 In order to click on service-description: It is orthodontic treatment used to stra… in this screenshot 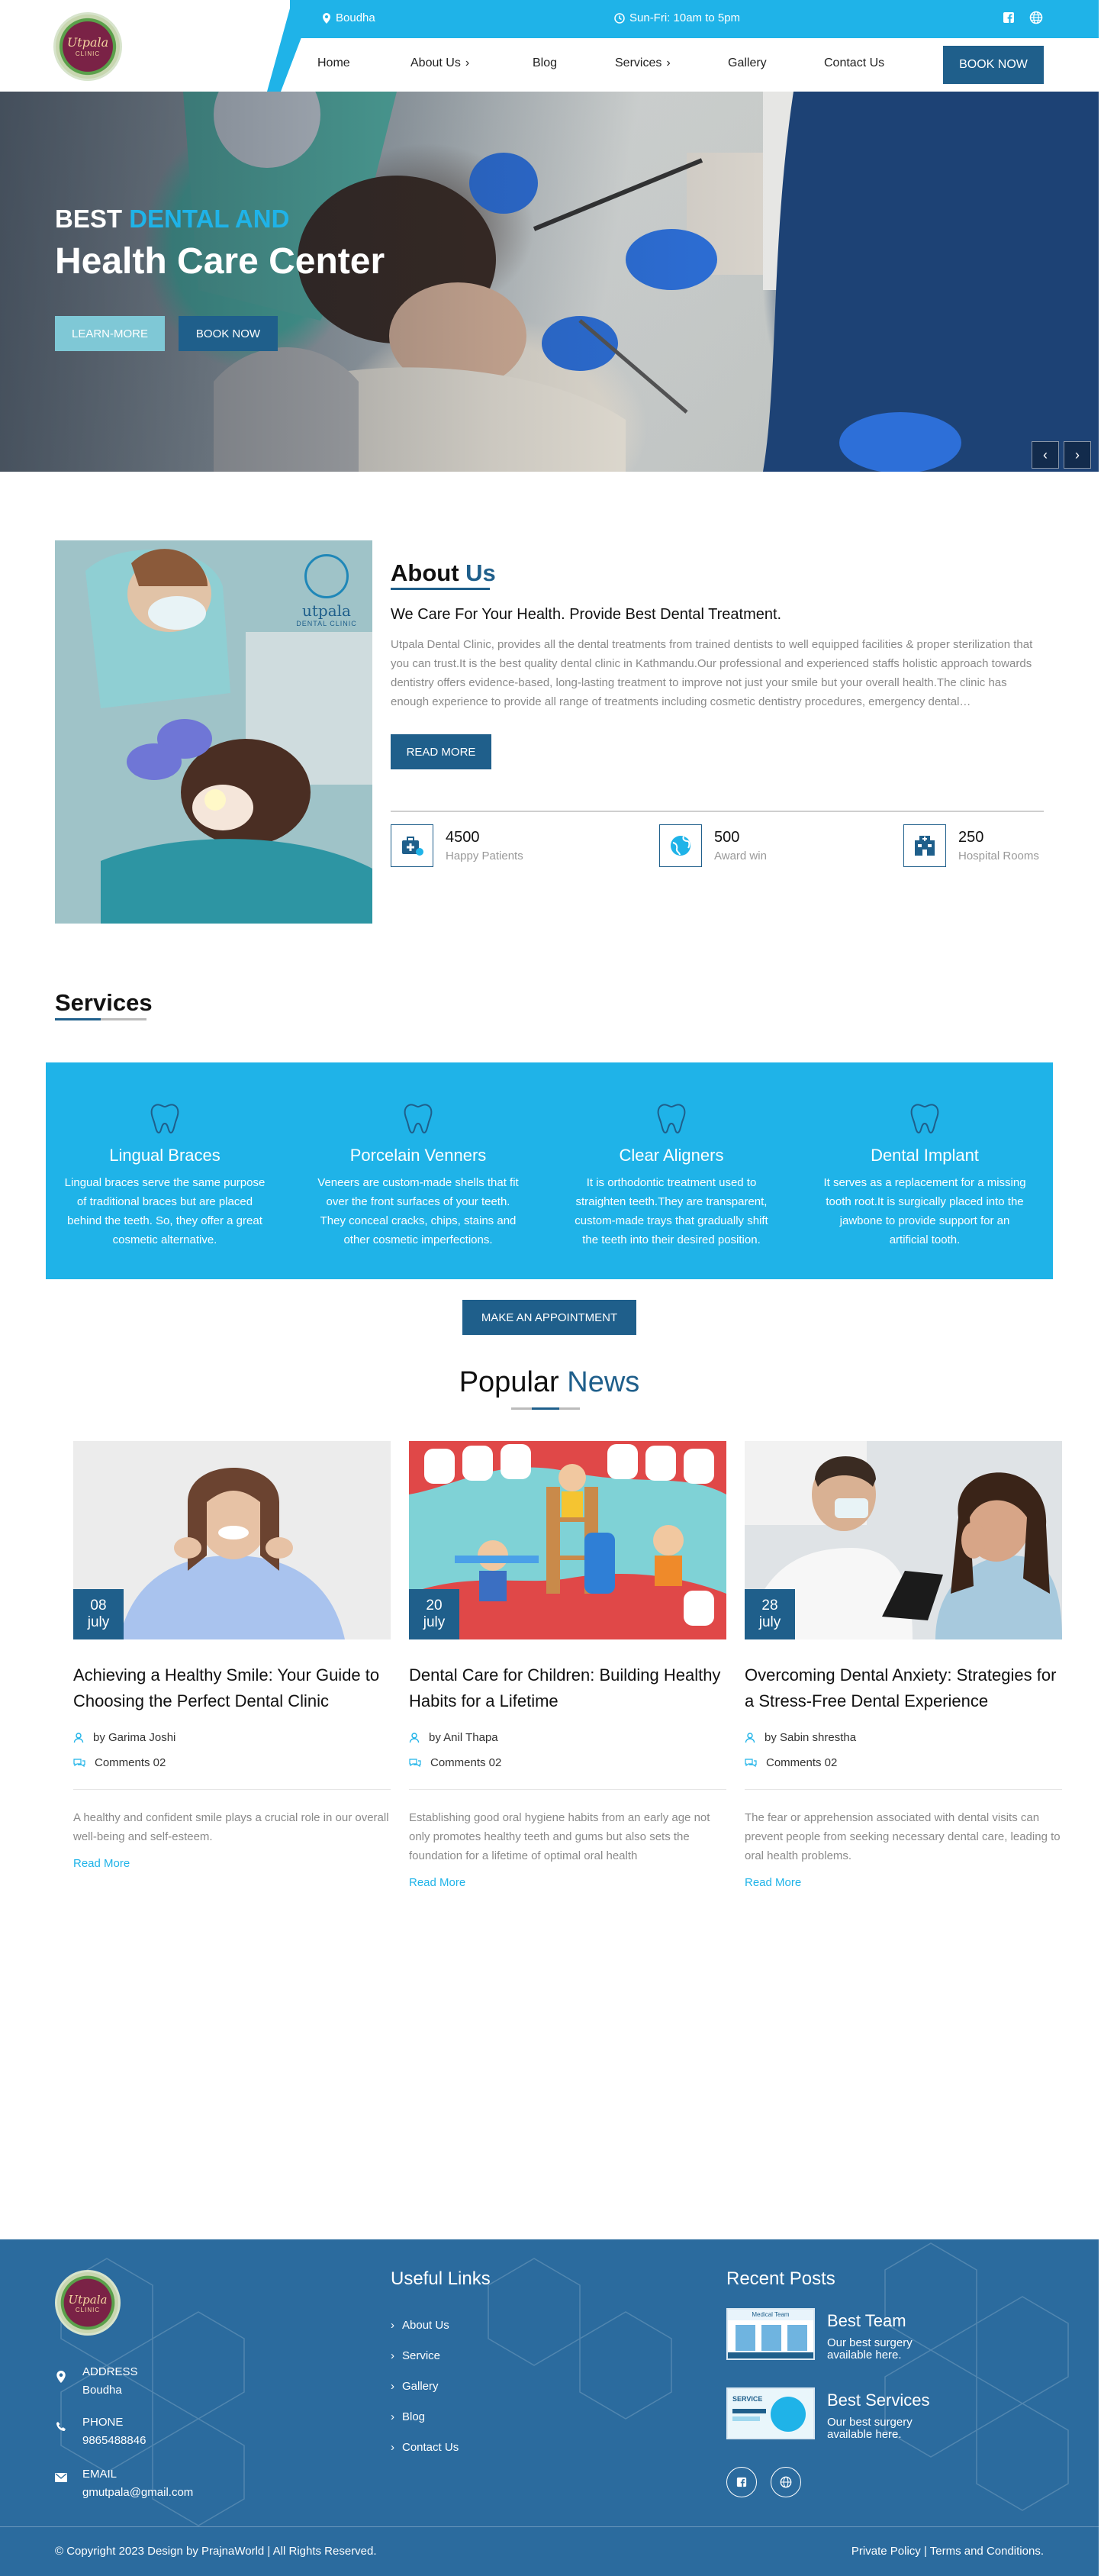, I will do `click(671, 1211)`.